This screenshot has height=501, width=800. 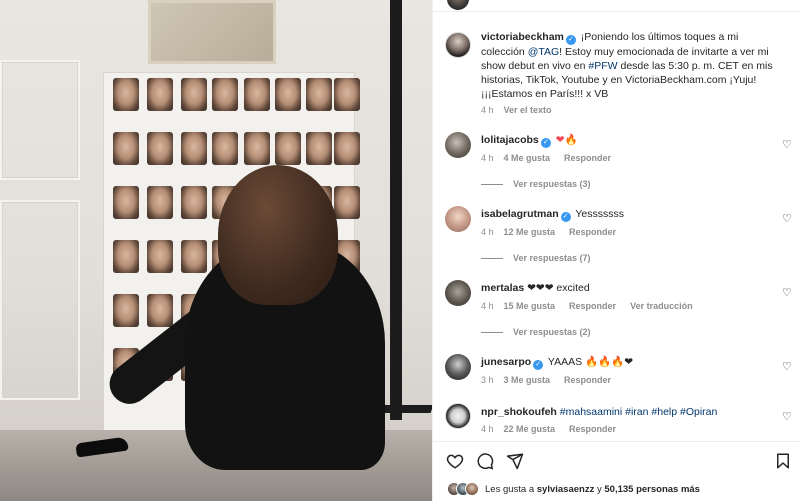 What do you see at coordinates (553, 158) in the screenshot?
I see `comment-meta: 4 h 4 Me gusta Responder` at bounding box center [553, 158].